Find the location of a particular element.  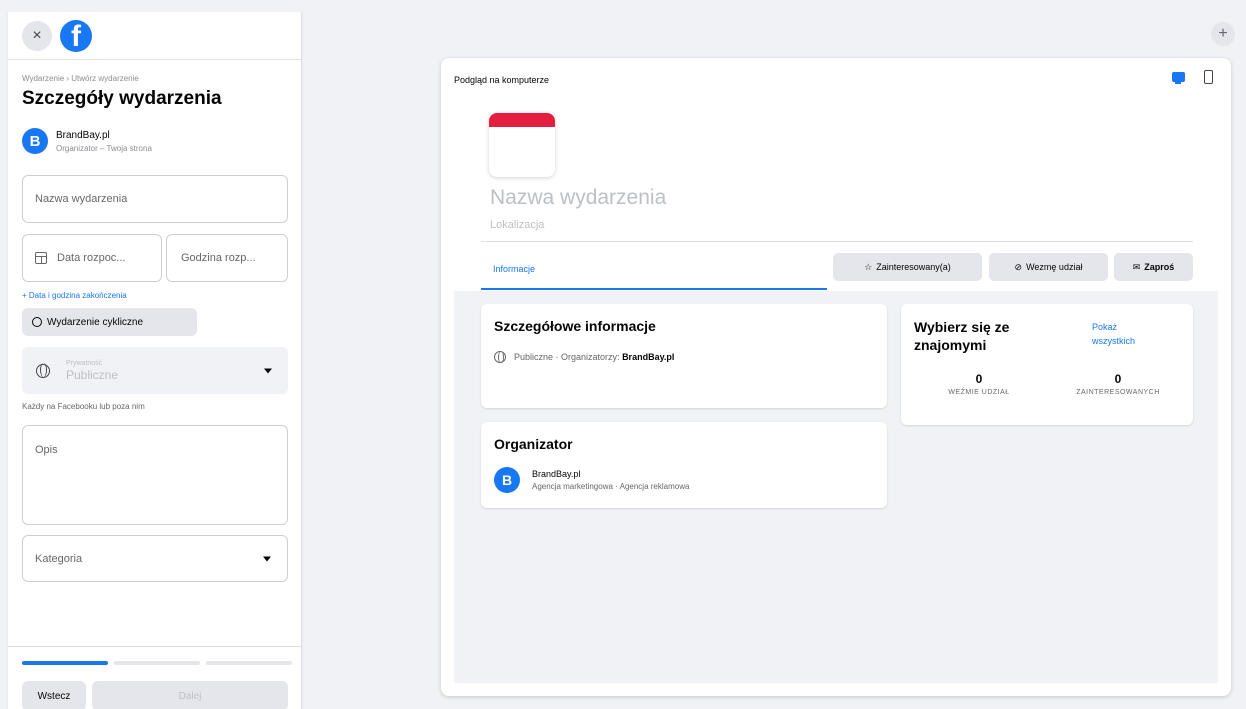

interested-stat: 0 ZAINTERESOWANYCH is located at coordinates (1118, 384).